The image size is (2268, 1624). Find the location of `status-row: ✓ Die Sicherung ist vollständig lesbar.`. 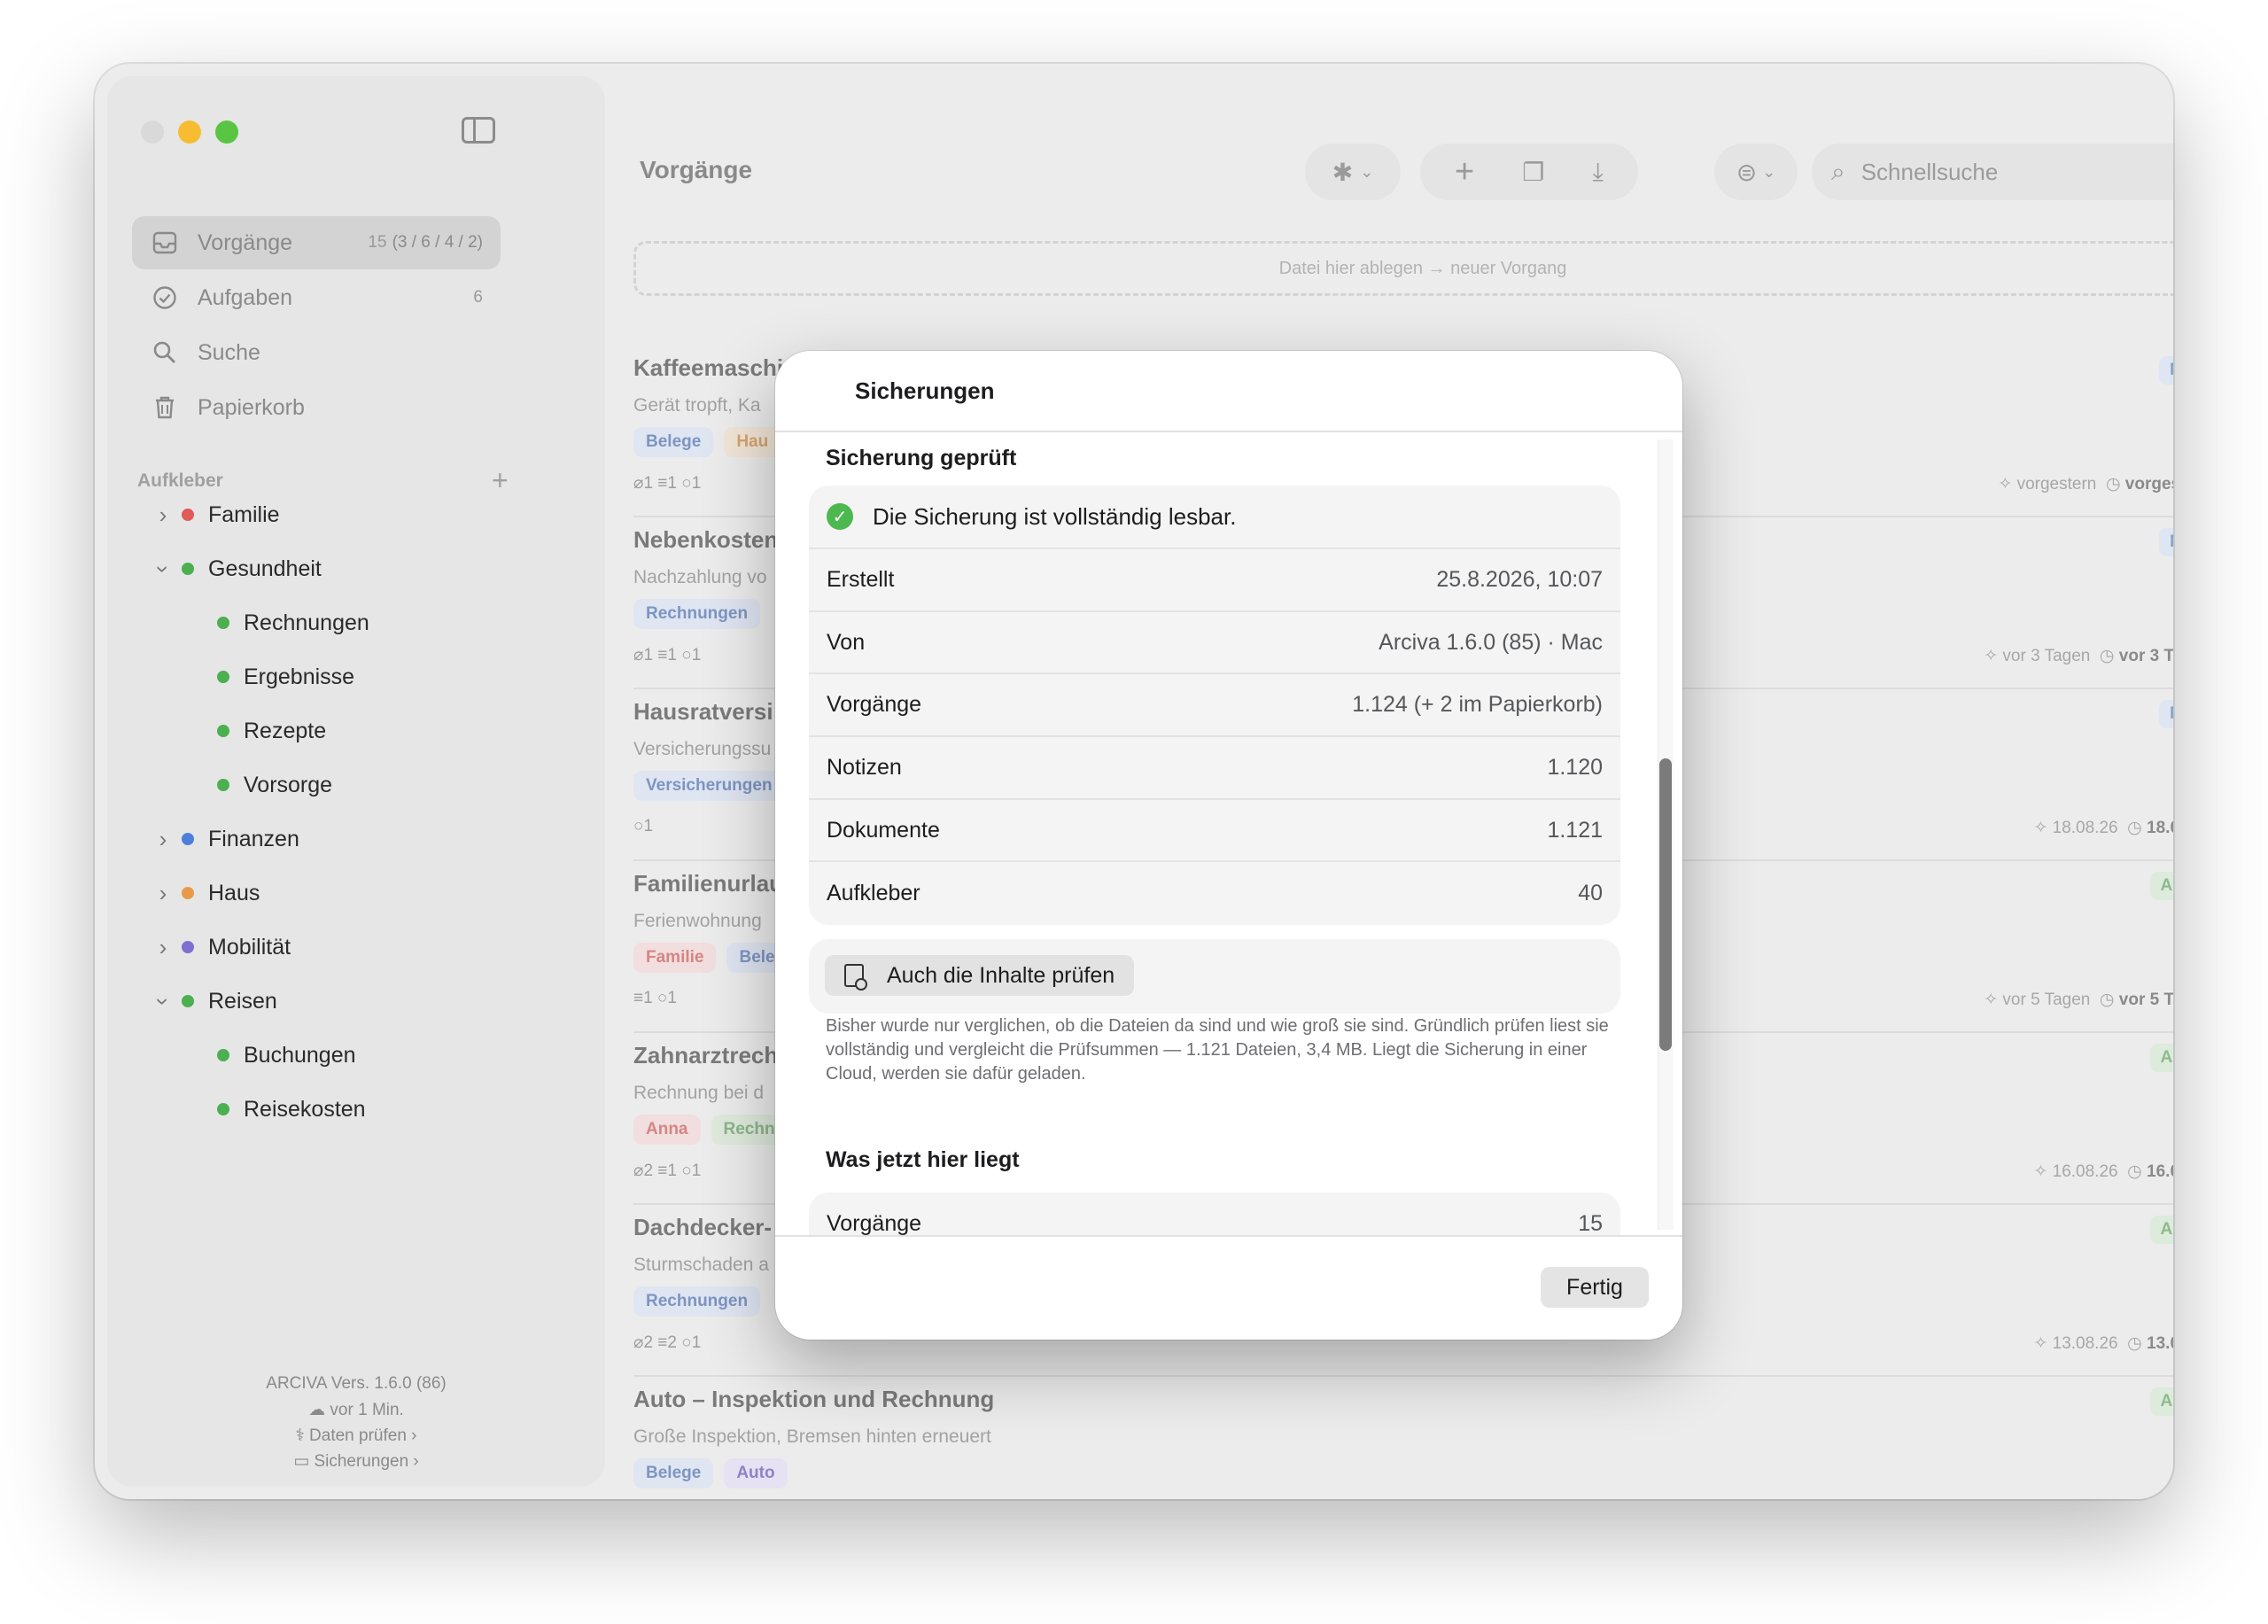

status-row: ✓ Die Sicherung ist vollständig lesbar. is located at coordinates (1214, 518).